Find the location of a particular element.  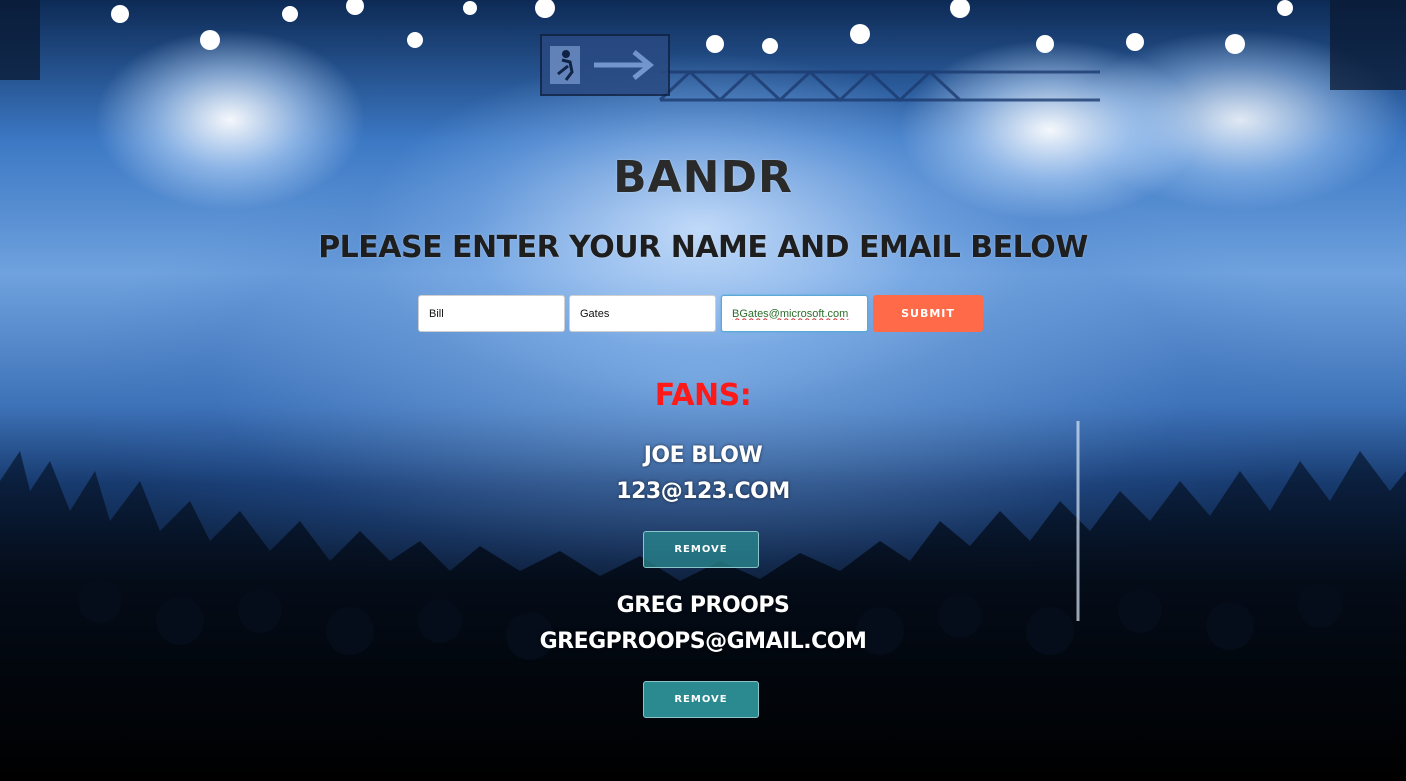

page-title: BANDR is located at coordinates (703, 177).